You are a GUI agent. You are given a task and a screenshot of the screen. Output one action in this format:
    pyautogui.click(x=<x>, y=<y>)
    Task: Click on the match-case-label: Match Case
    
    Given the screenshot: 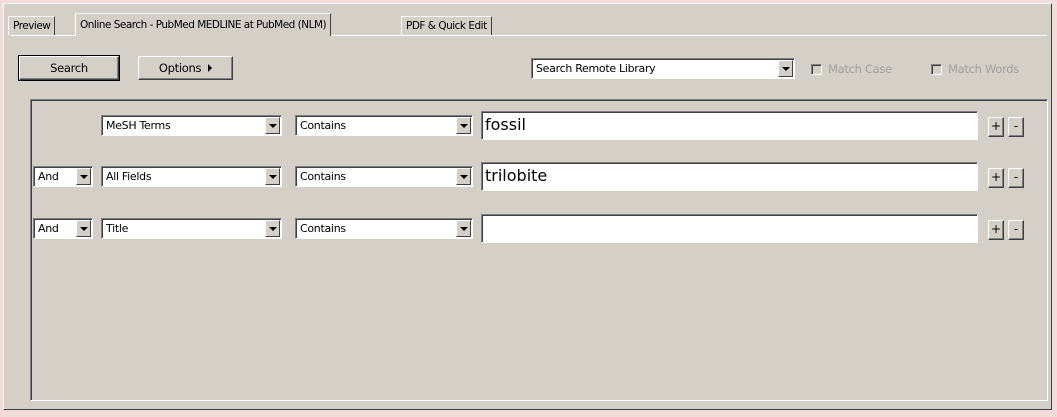 What is the action you would take?
    pyautogui.click(x=860, y=69)
    